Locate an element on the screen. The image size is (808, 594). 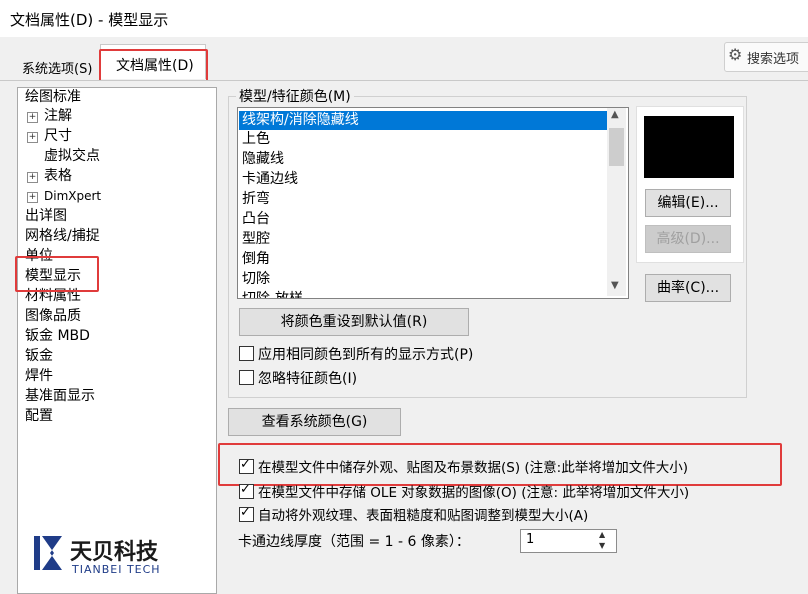
tree-item-detailing: 出详图 is located at coordinates (46, 216).